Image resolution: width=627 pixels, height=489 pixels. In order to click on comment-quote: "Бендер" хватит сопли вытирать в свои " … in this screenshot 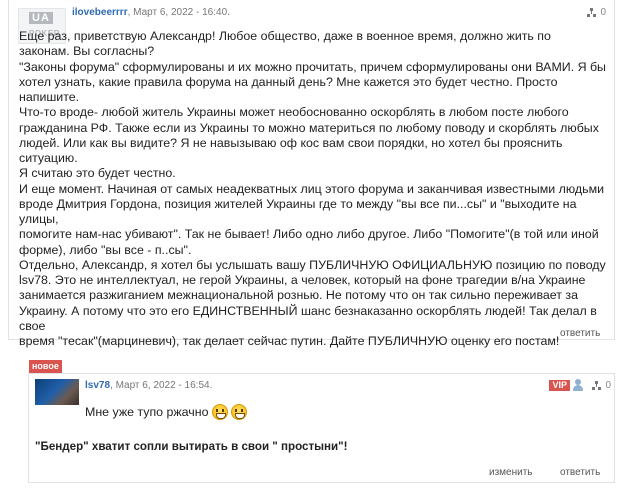, I will do `click(191, 446)`.